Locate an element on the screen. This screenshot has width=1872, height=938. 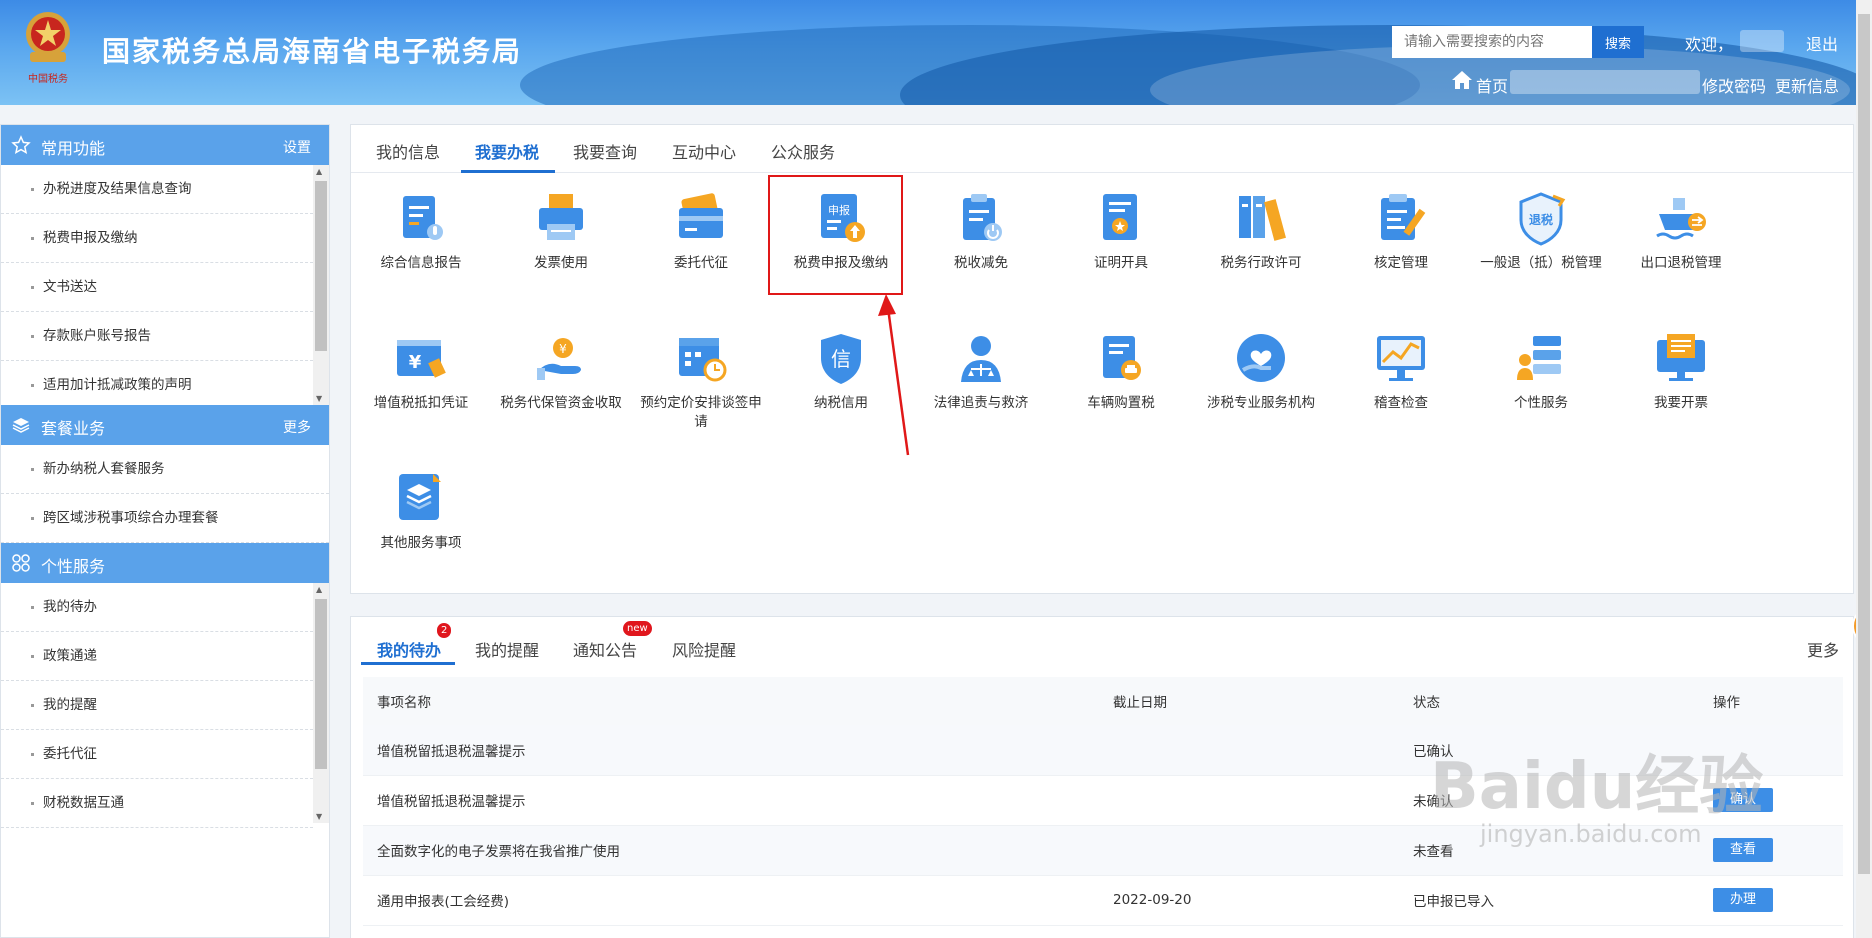
change-password-link: 修改密码 is located at coordinates (1734, 85).